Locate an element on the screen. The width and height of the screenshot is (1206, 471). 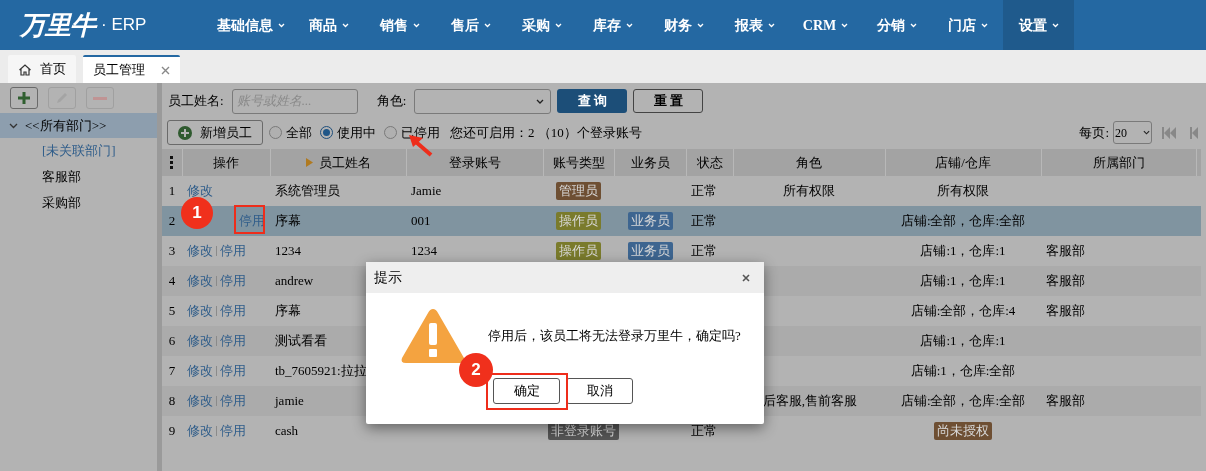
table-cell: Jamie is located at coordinates (426, 191).